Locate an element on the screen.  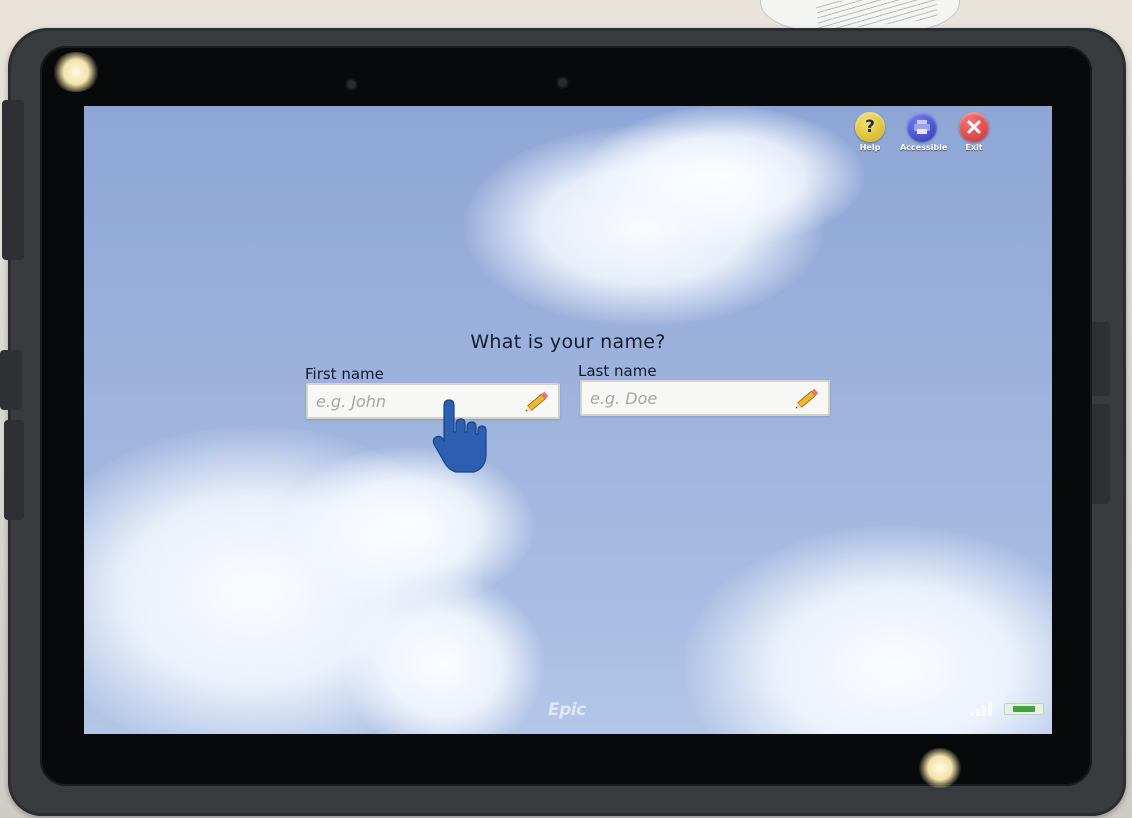
accessible-button: Accessible is located at coordinates (924, 132).